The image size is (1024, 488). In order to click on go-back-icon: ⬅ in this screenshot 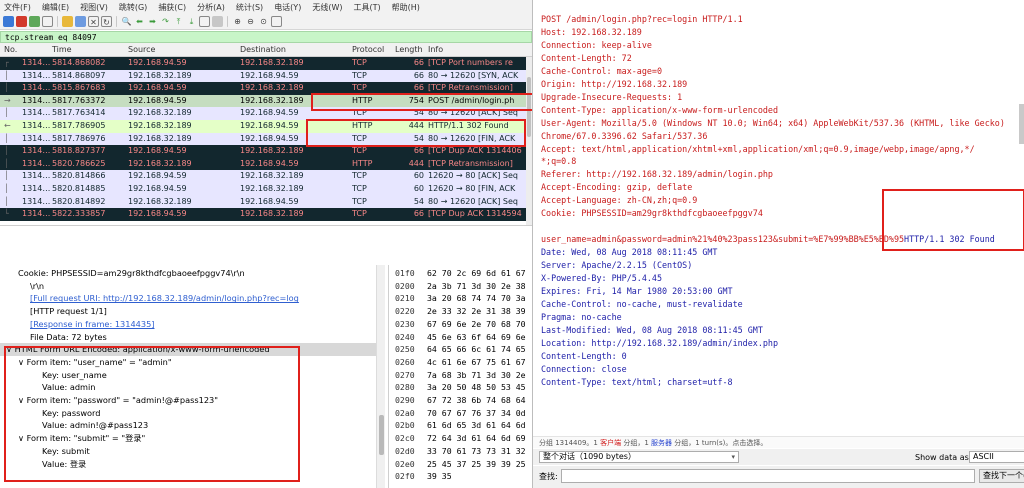, I will do `click(139, 21)`.